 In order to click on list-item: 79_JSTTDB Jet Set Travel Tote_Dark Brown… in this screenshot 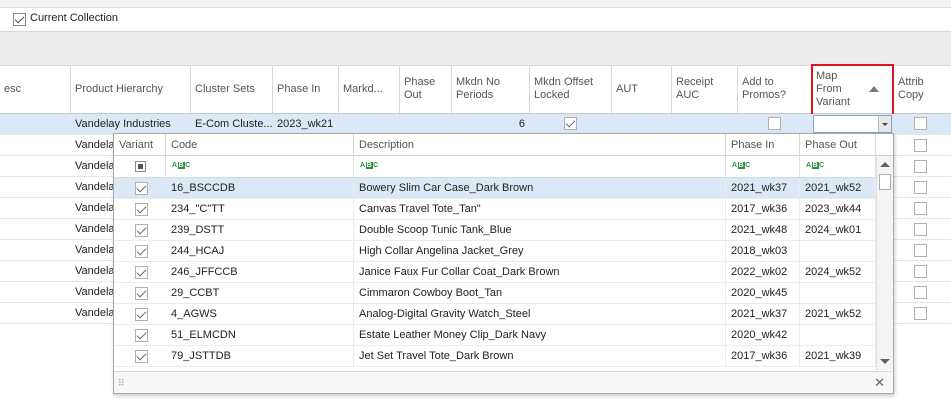, I will do `click(495, 356)`.